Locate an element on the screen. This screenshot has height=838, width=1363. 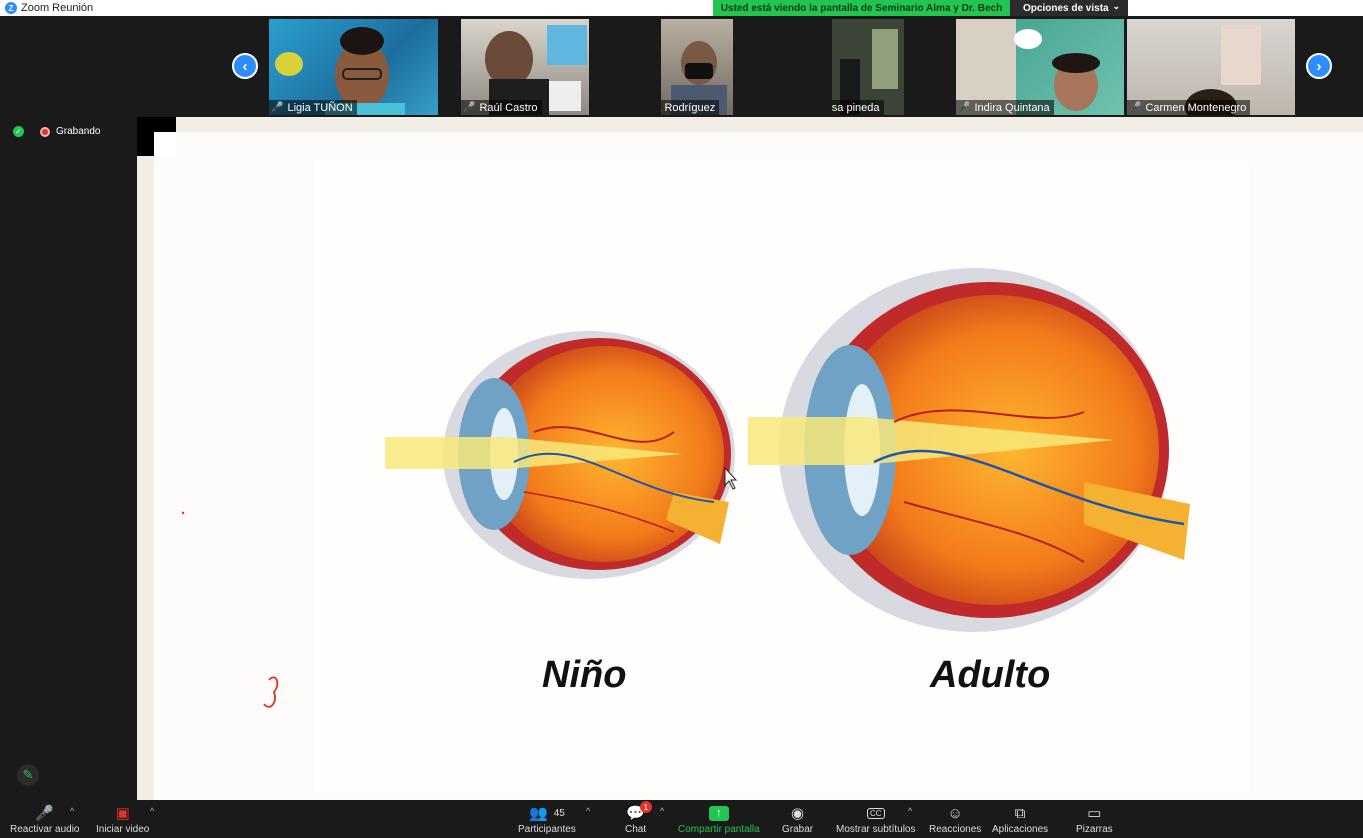
annotate-pen-icon: ✎ is located at coordinates (28, 775).